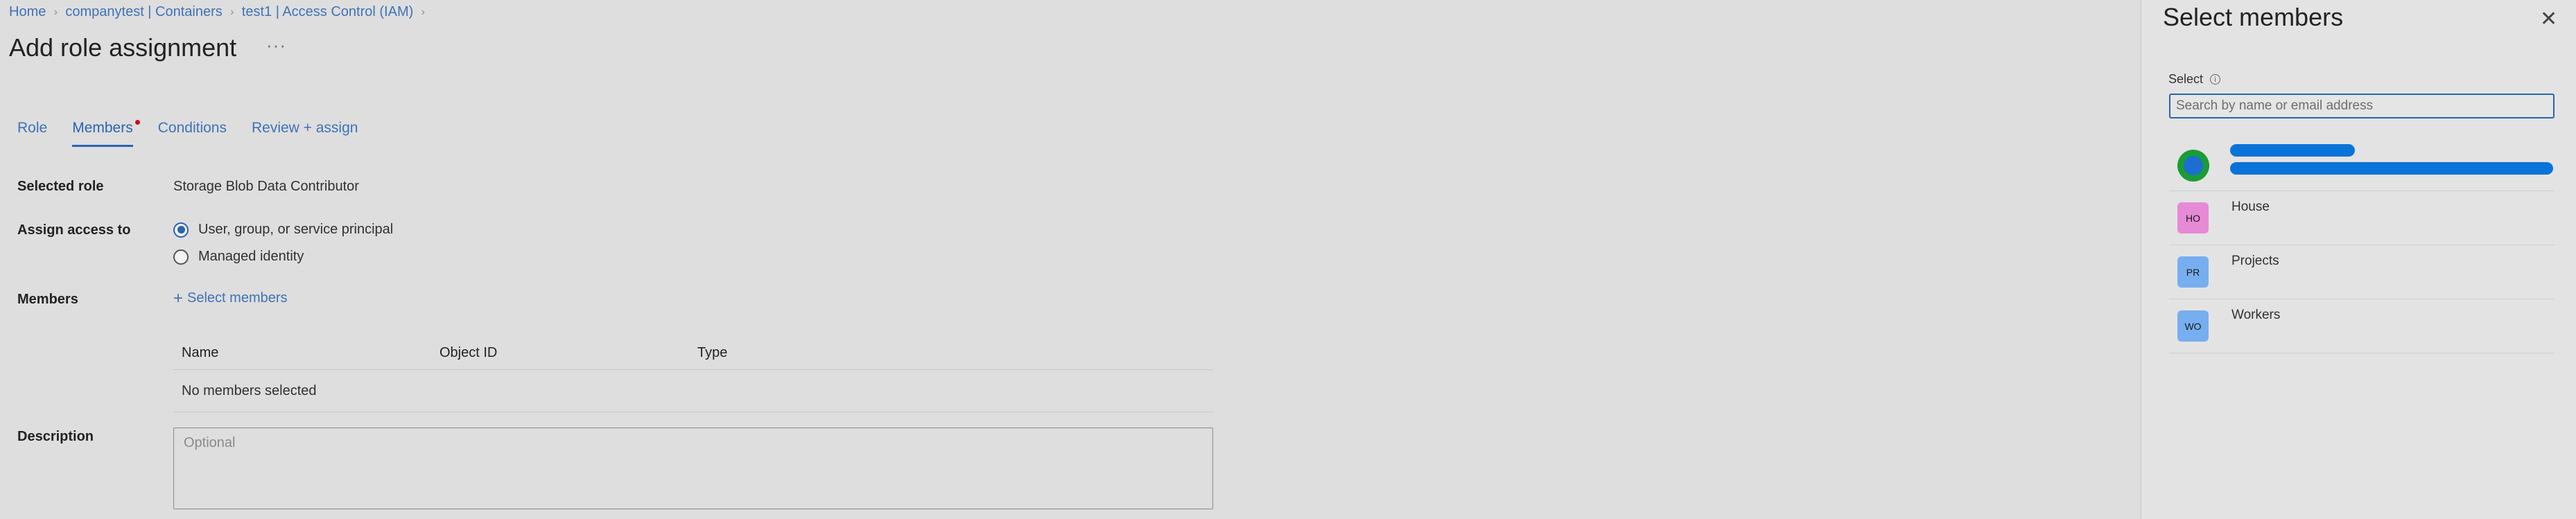 Image resolution: width=2576 pixels, height=519 pixels. What do you see at coordinates (2292, 150) in the screenshot?
I see `redacted-name` at bounding box center [2292, 150].